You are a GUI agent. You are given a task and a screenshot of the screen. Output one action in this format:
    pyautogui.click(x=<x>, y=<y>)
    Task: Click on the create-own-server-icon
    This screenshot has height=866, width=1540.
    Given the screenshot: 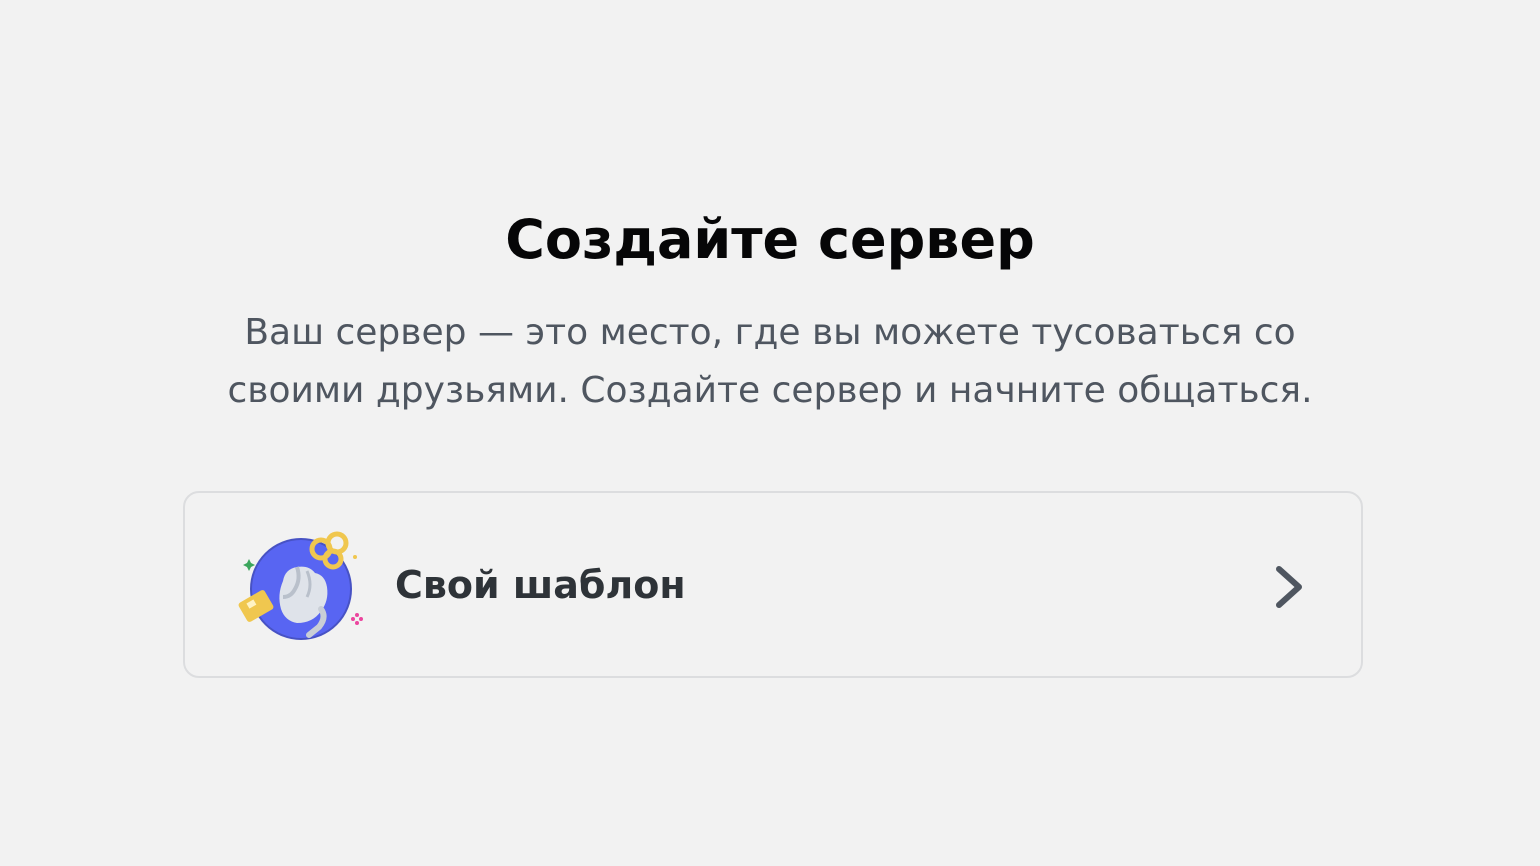 What is the action you would take?
    pyautogui.click(x=300, y=585)
    